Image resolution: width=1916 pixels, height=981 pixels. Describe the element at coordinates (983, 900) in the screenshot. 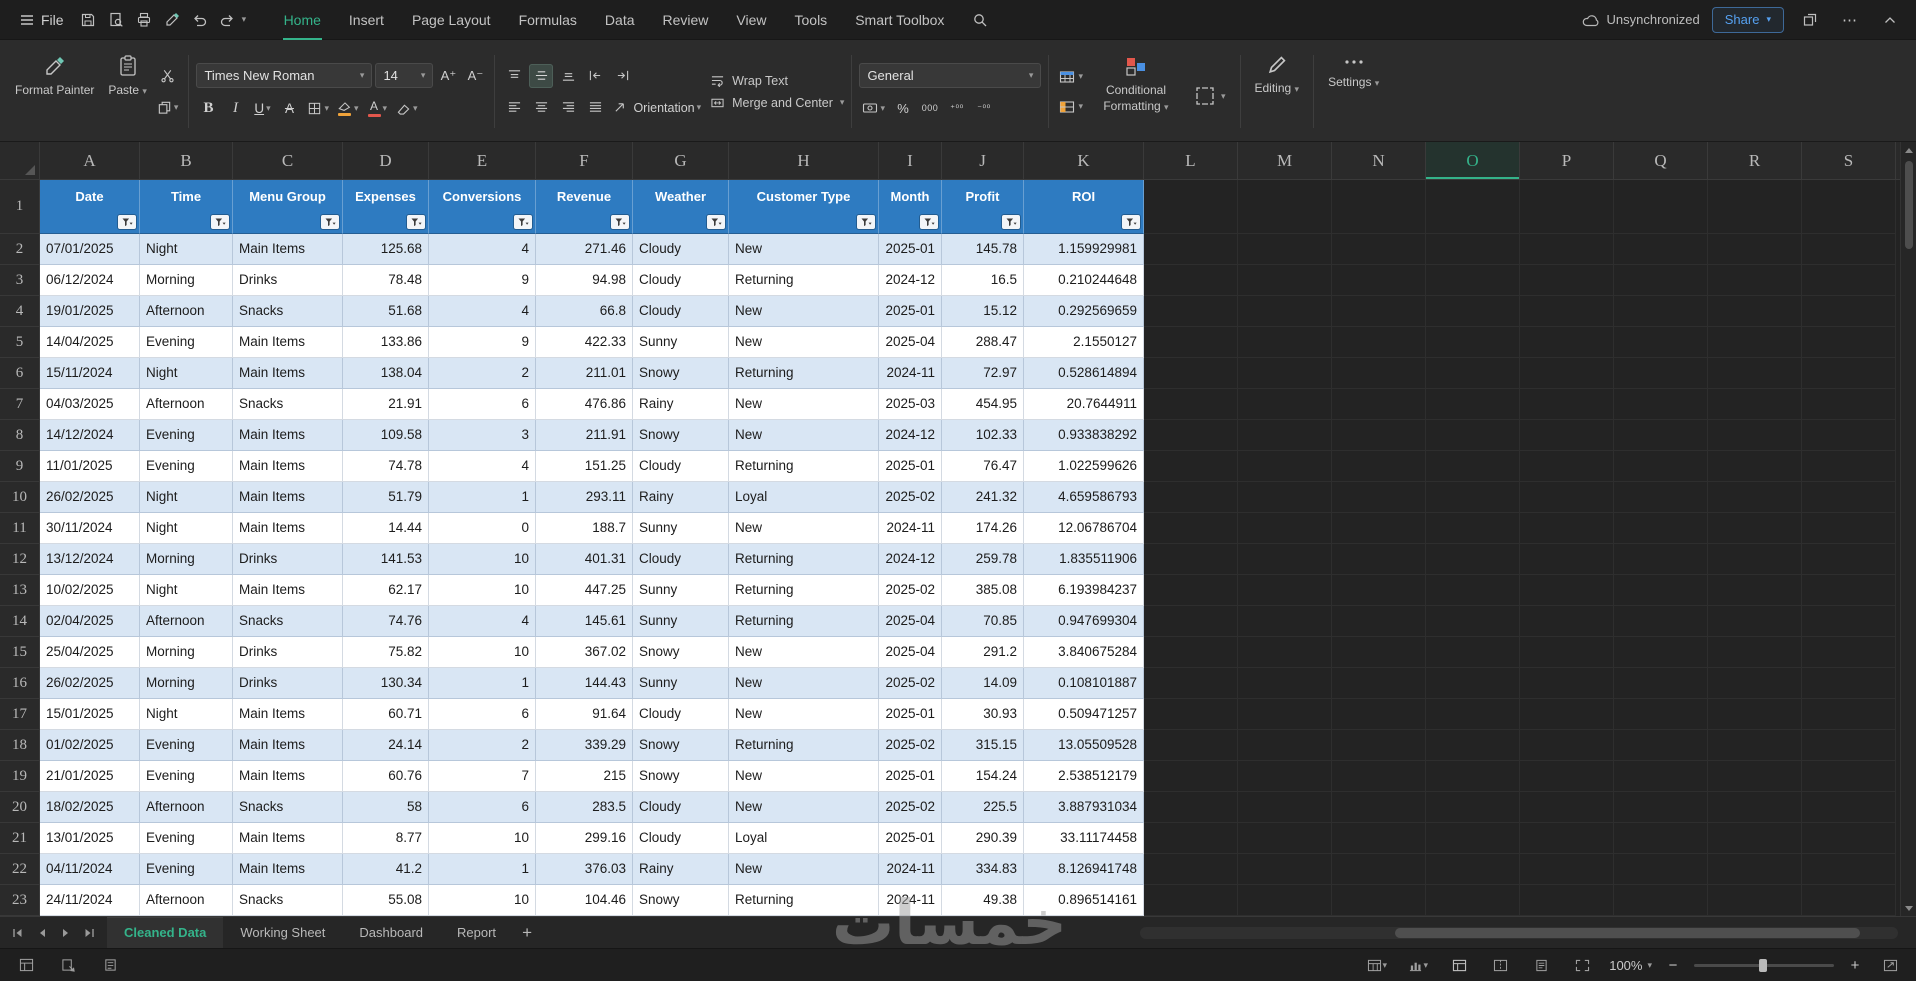

I see `cell-J23: 49.38` at that location.